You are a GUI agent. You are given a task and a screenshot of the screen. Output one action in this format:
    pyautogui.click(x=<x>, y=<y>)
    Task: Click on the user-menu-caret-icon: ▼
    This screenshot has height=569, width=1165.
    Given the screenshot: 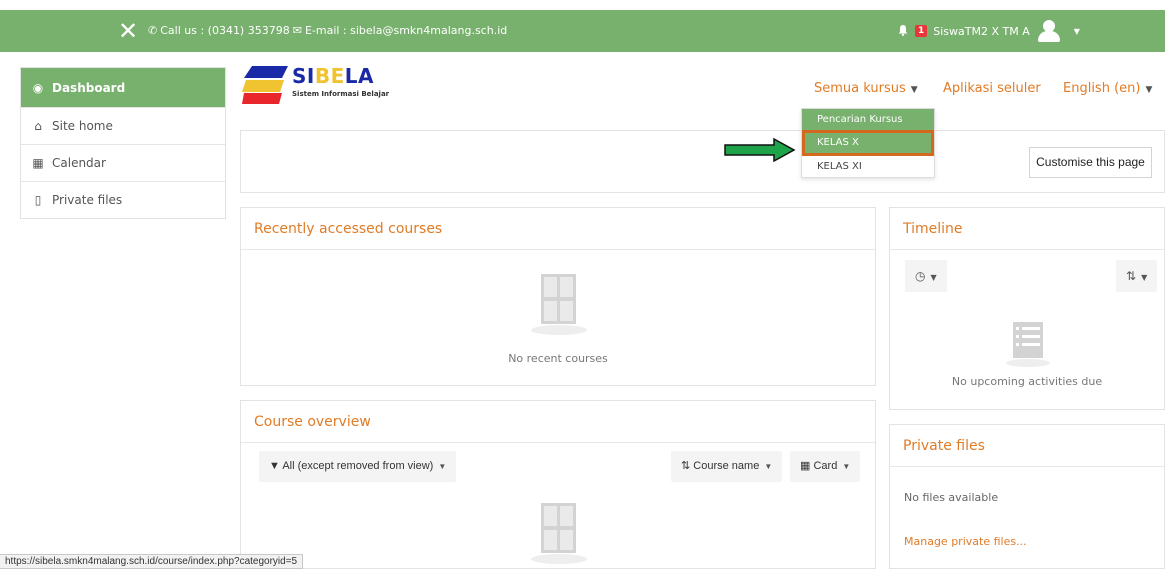 What is the action you would take?
    pyautogui.click(x=1077, y=31)
    